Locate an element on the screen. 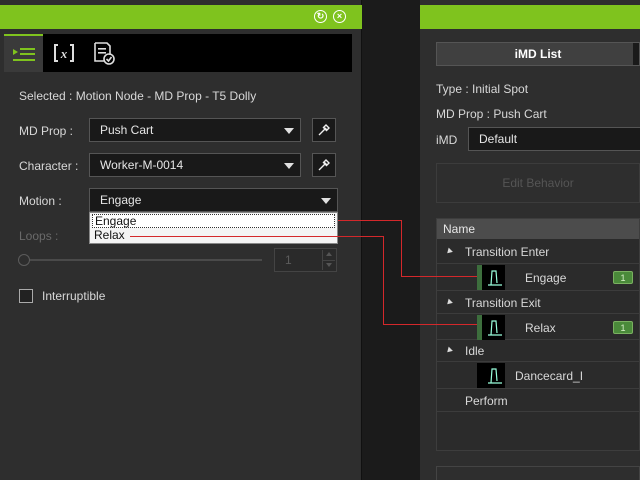 This screenshot has width=640, height=480. md-prop-picker-button is located at coordinates (324, 130).